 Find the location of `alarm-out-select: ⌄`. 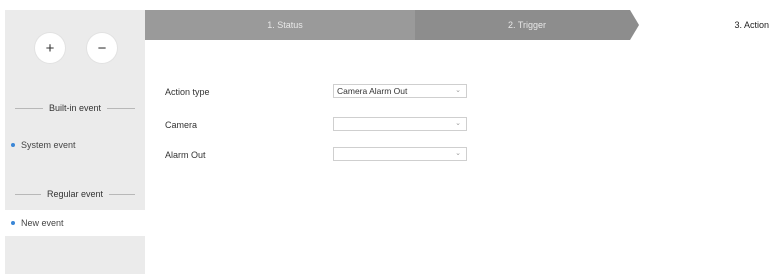

alarm-out-select: ⌄ is located at coordinates (400, 154).